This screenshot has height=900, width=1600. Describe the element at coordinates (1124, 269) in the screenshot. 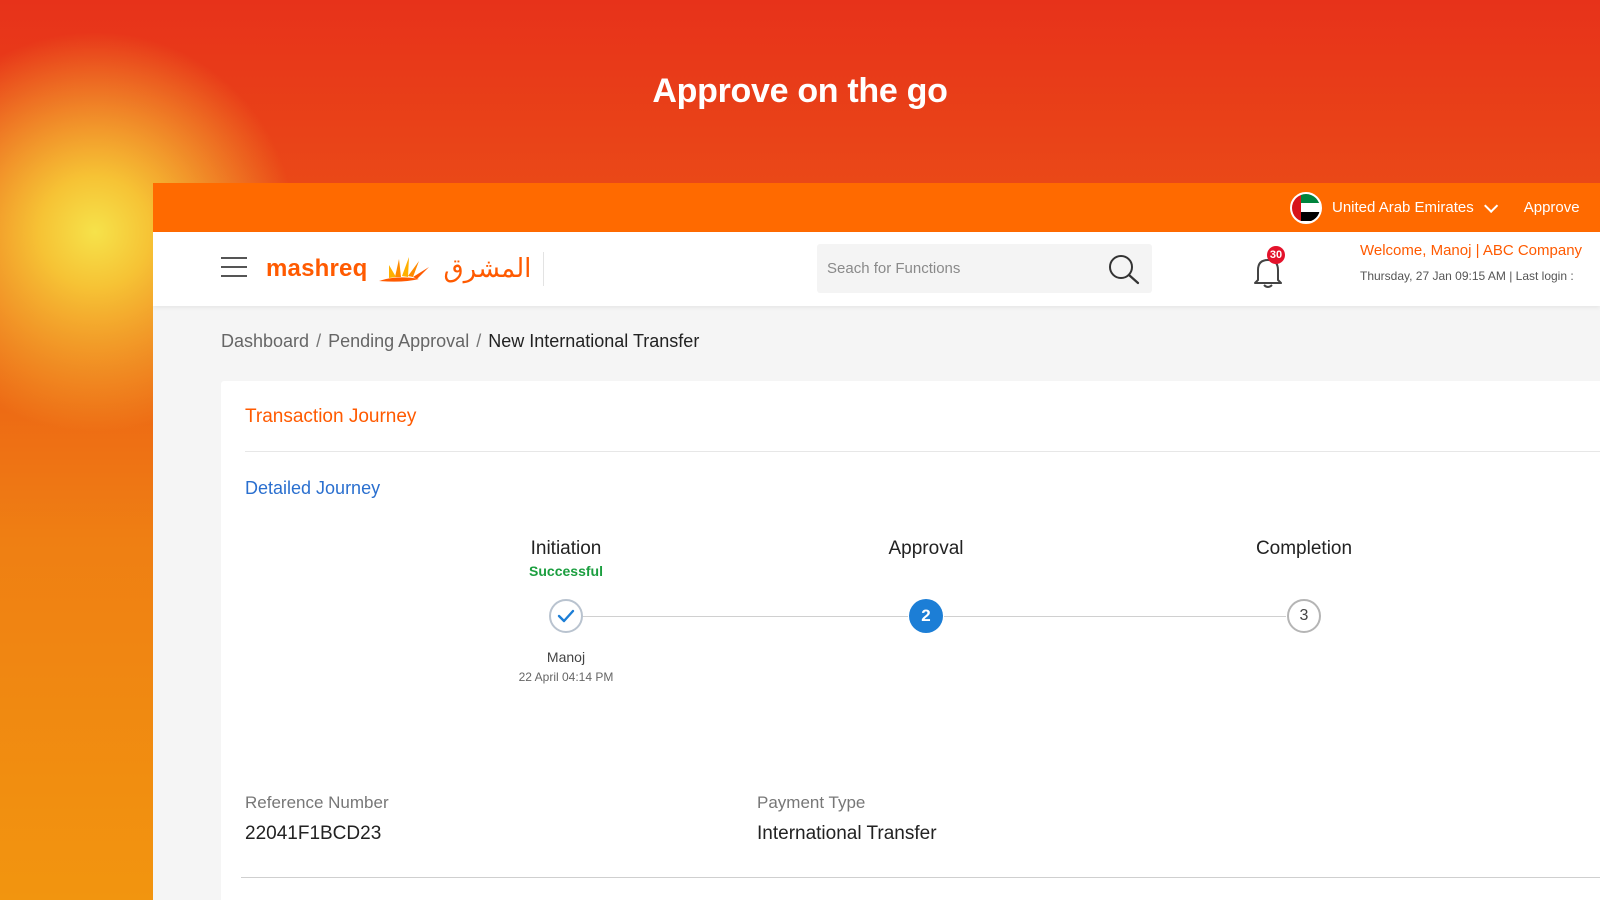

I see `search-icon` at that location.